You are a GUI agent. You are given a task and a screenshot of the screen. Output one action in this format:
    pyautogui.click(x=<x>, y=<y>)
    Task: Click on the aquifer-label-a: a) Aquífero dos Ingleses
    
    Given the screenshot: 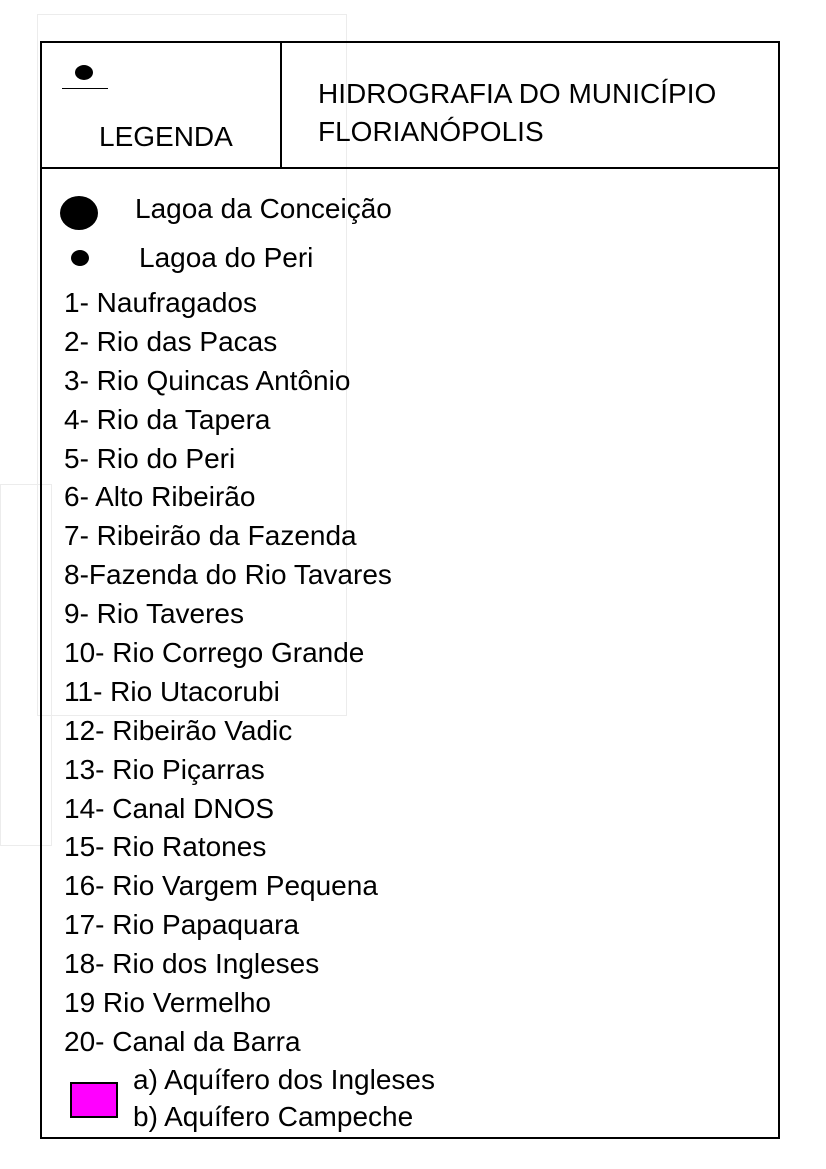 What is the action you would take?
    pyautogui.click(x=284, y=1079)
    